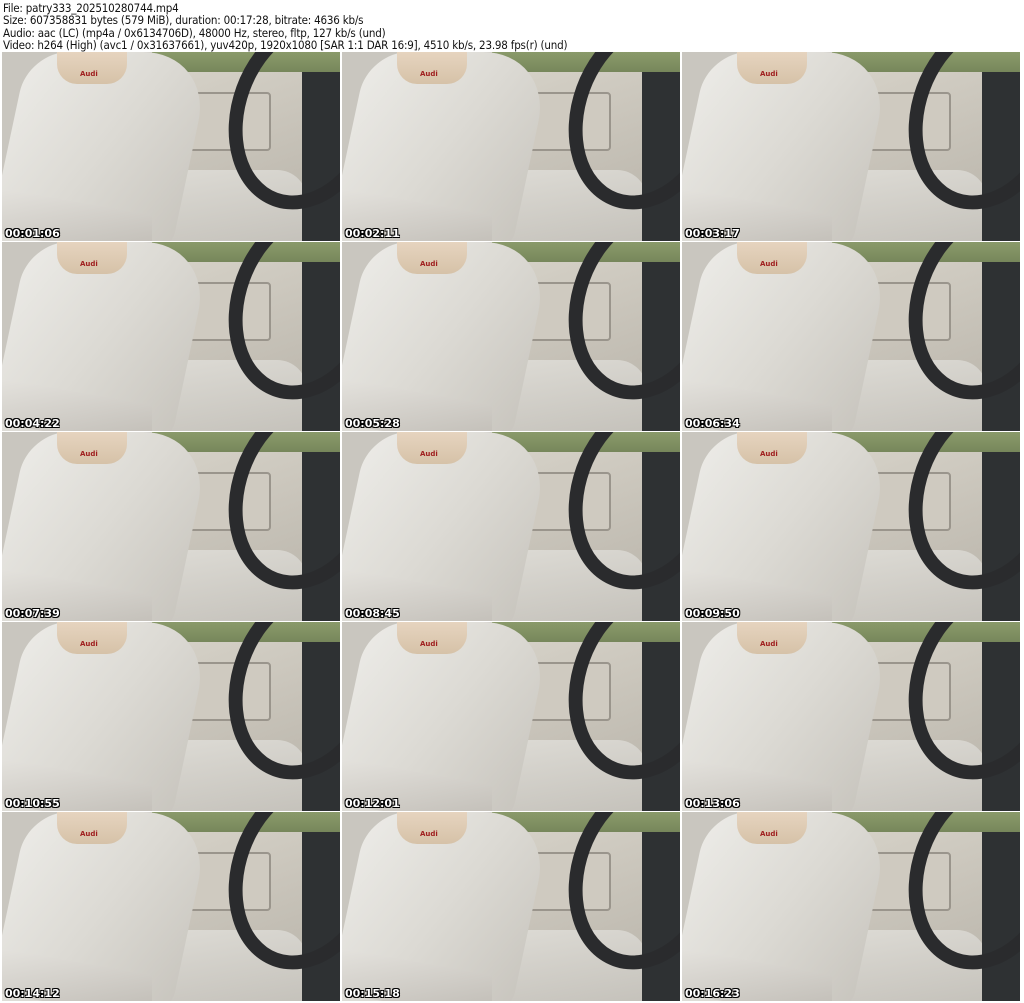 The width and height of the screenshot is (1024, 1003). What do you see at coordinates (372, 423) in the screenshot?
I see `thumbnail-timestamp: 00:05:28` at bounding box center [372, 423].